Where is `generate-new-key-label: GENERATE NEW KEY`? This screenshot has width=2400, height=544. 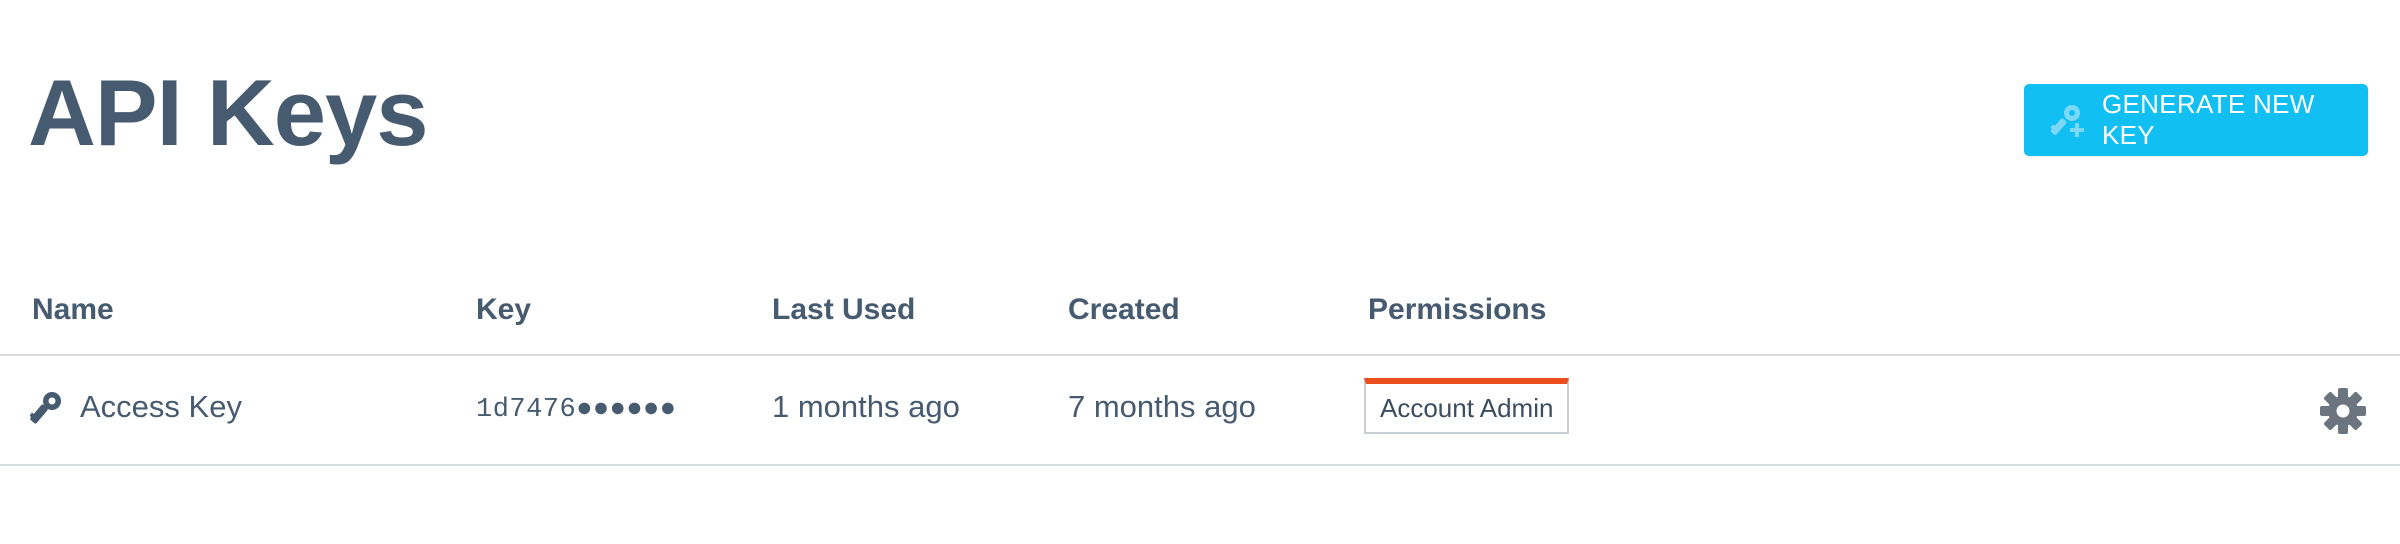
generate-new-key-label: GENERATE NEW KEY is located at coordinates (2208, 119).